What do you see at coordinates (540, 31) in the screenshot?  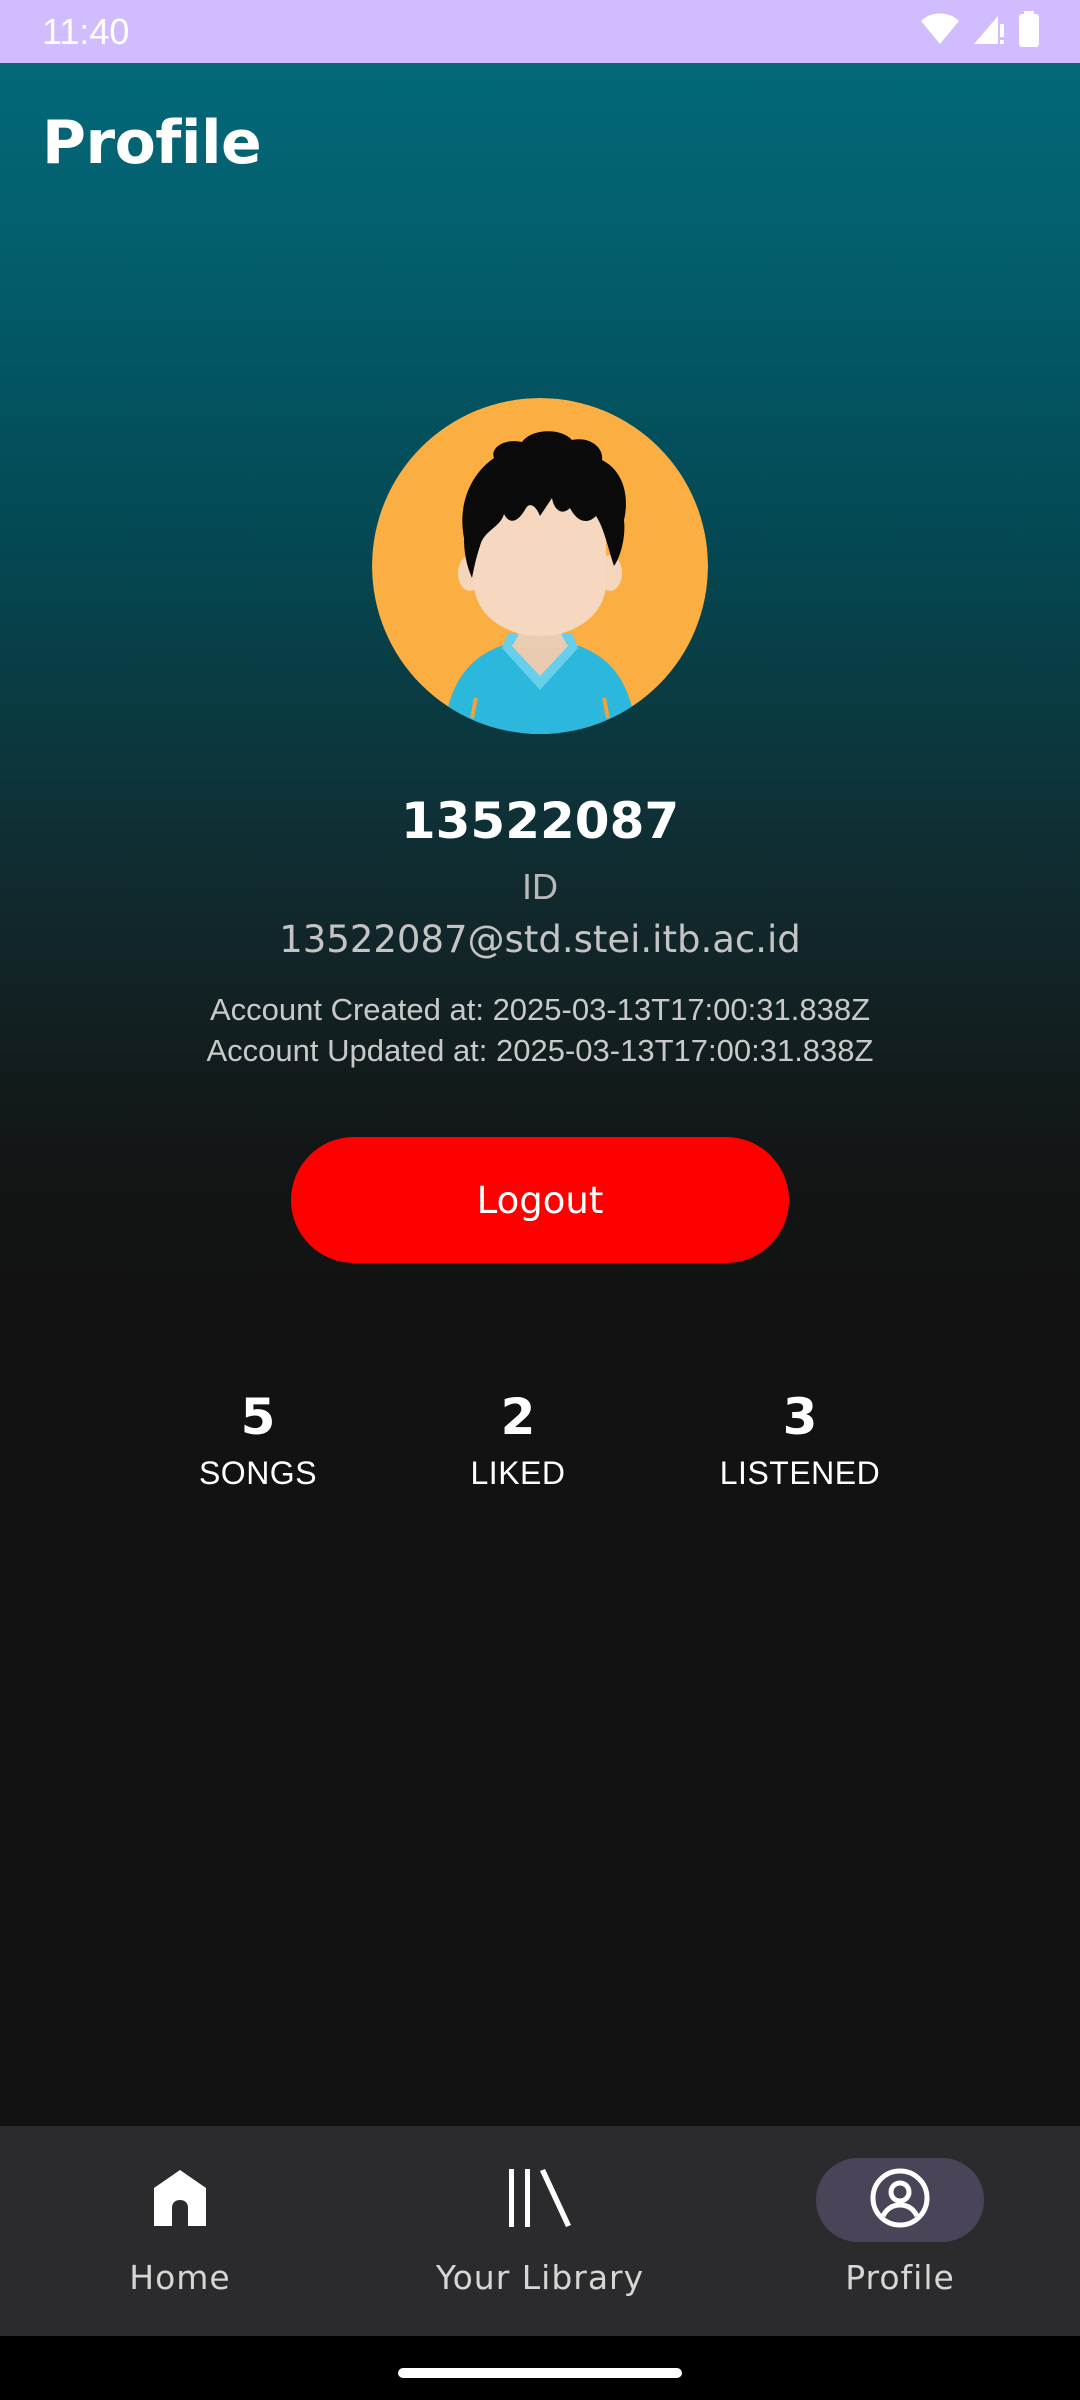 I see `status-bar: 11:40` at bounding box center [540, 31].